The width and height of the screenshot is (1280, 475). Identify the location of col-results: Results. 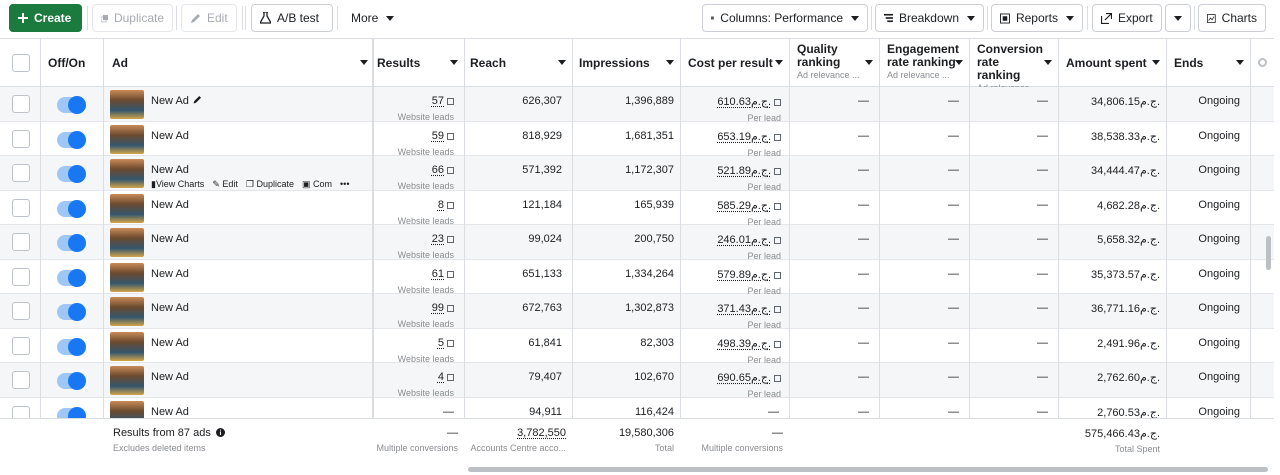
(418, 63).